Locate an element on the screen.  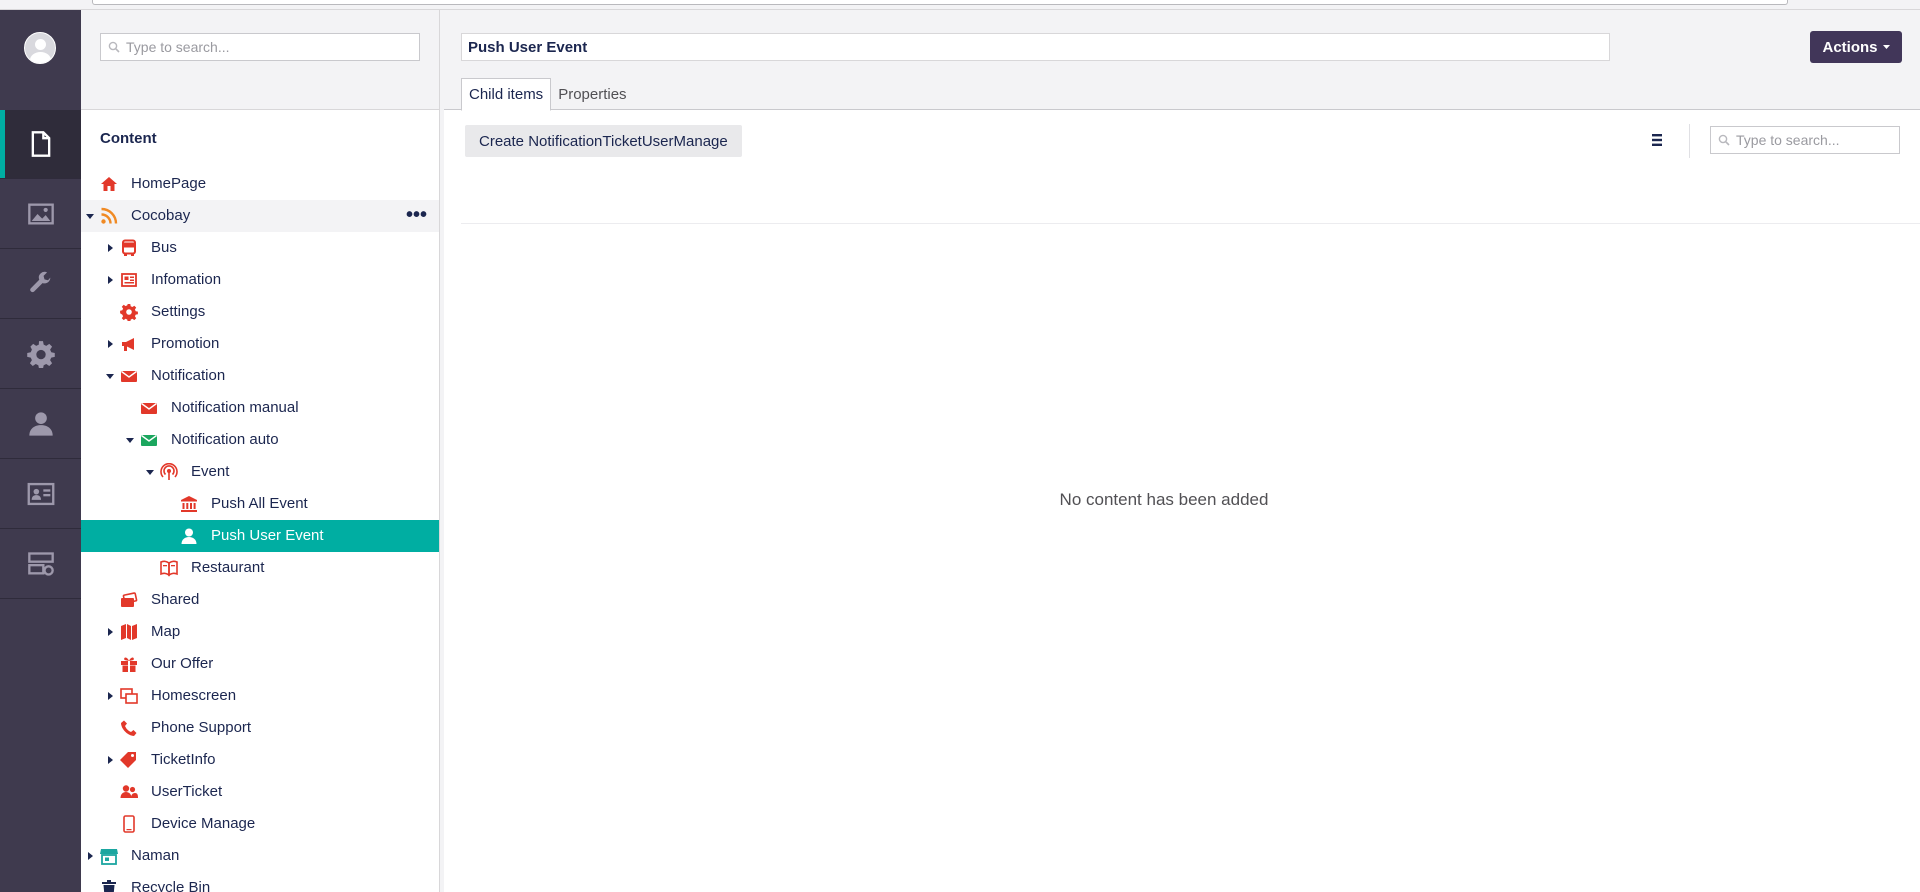
rss-icon is located at coordinates (109, 216).